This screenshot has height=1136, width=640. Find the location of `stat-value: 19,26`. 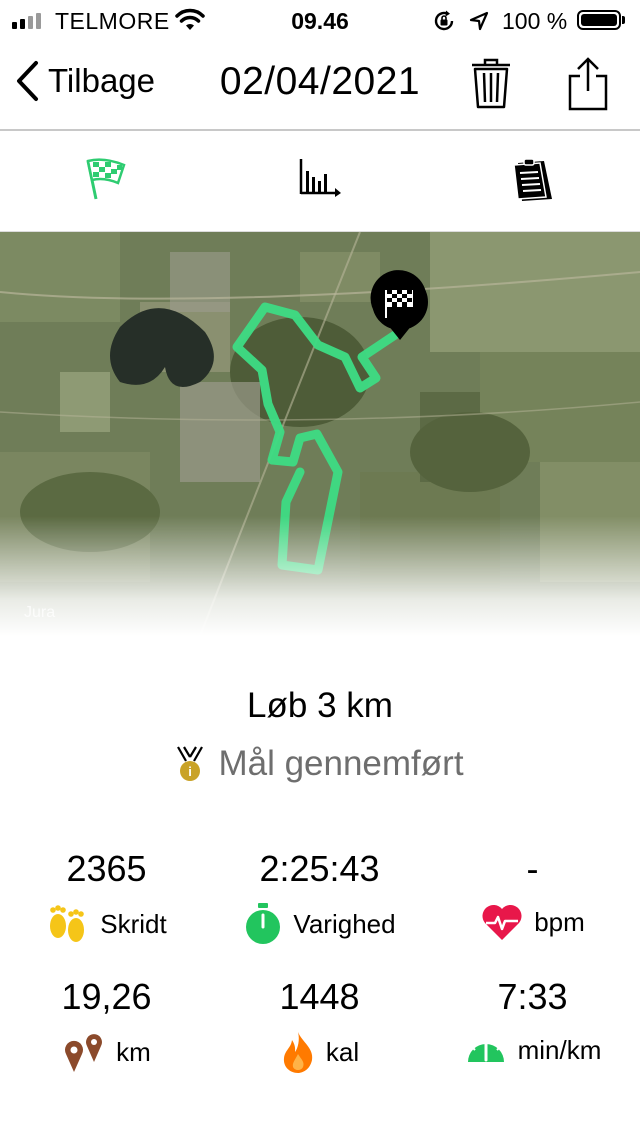

stat-value: 19,26 is located at coordinates (106, 996).